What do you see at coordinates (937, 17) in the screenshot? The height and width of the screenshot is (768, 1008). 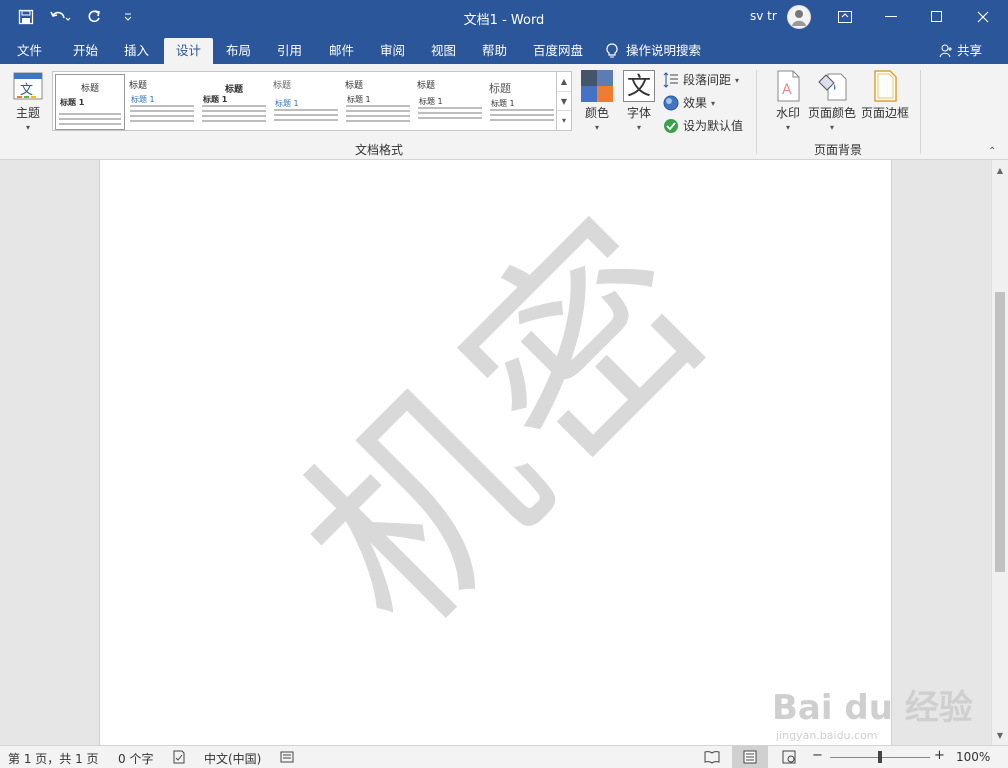 I see `maximize-button` at bounding box center [937, 17].